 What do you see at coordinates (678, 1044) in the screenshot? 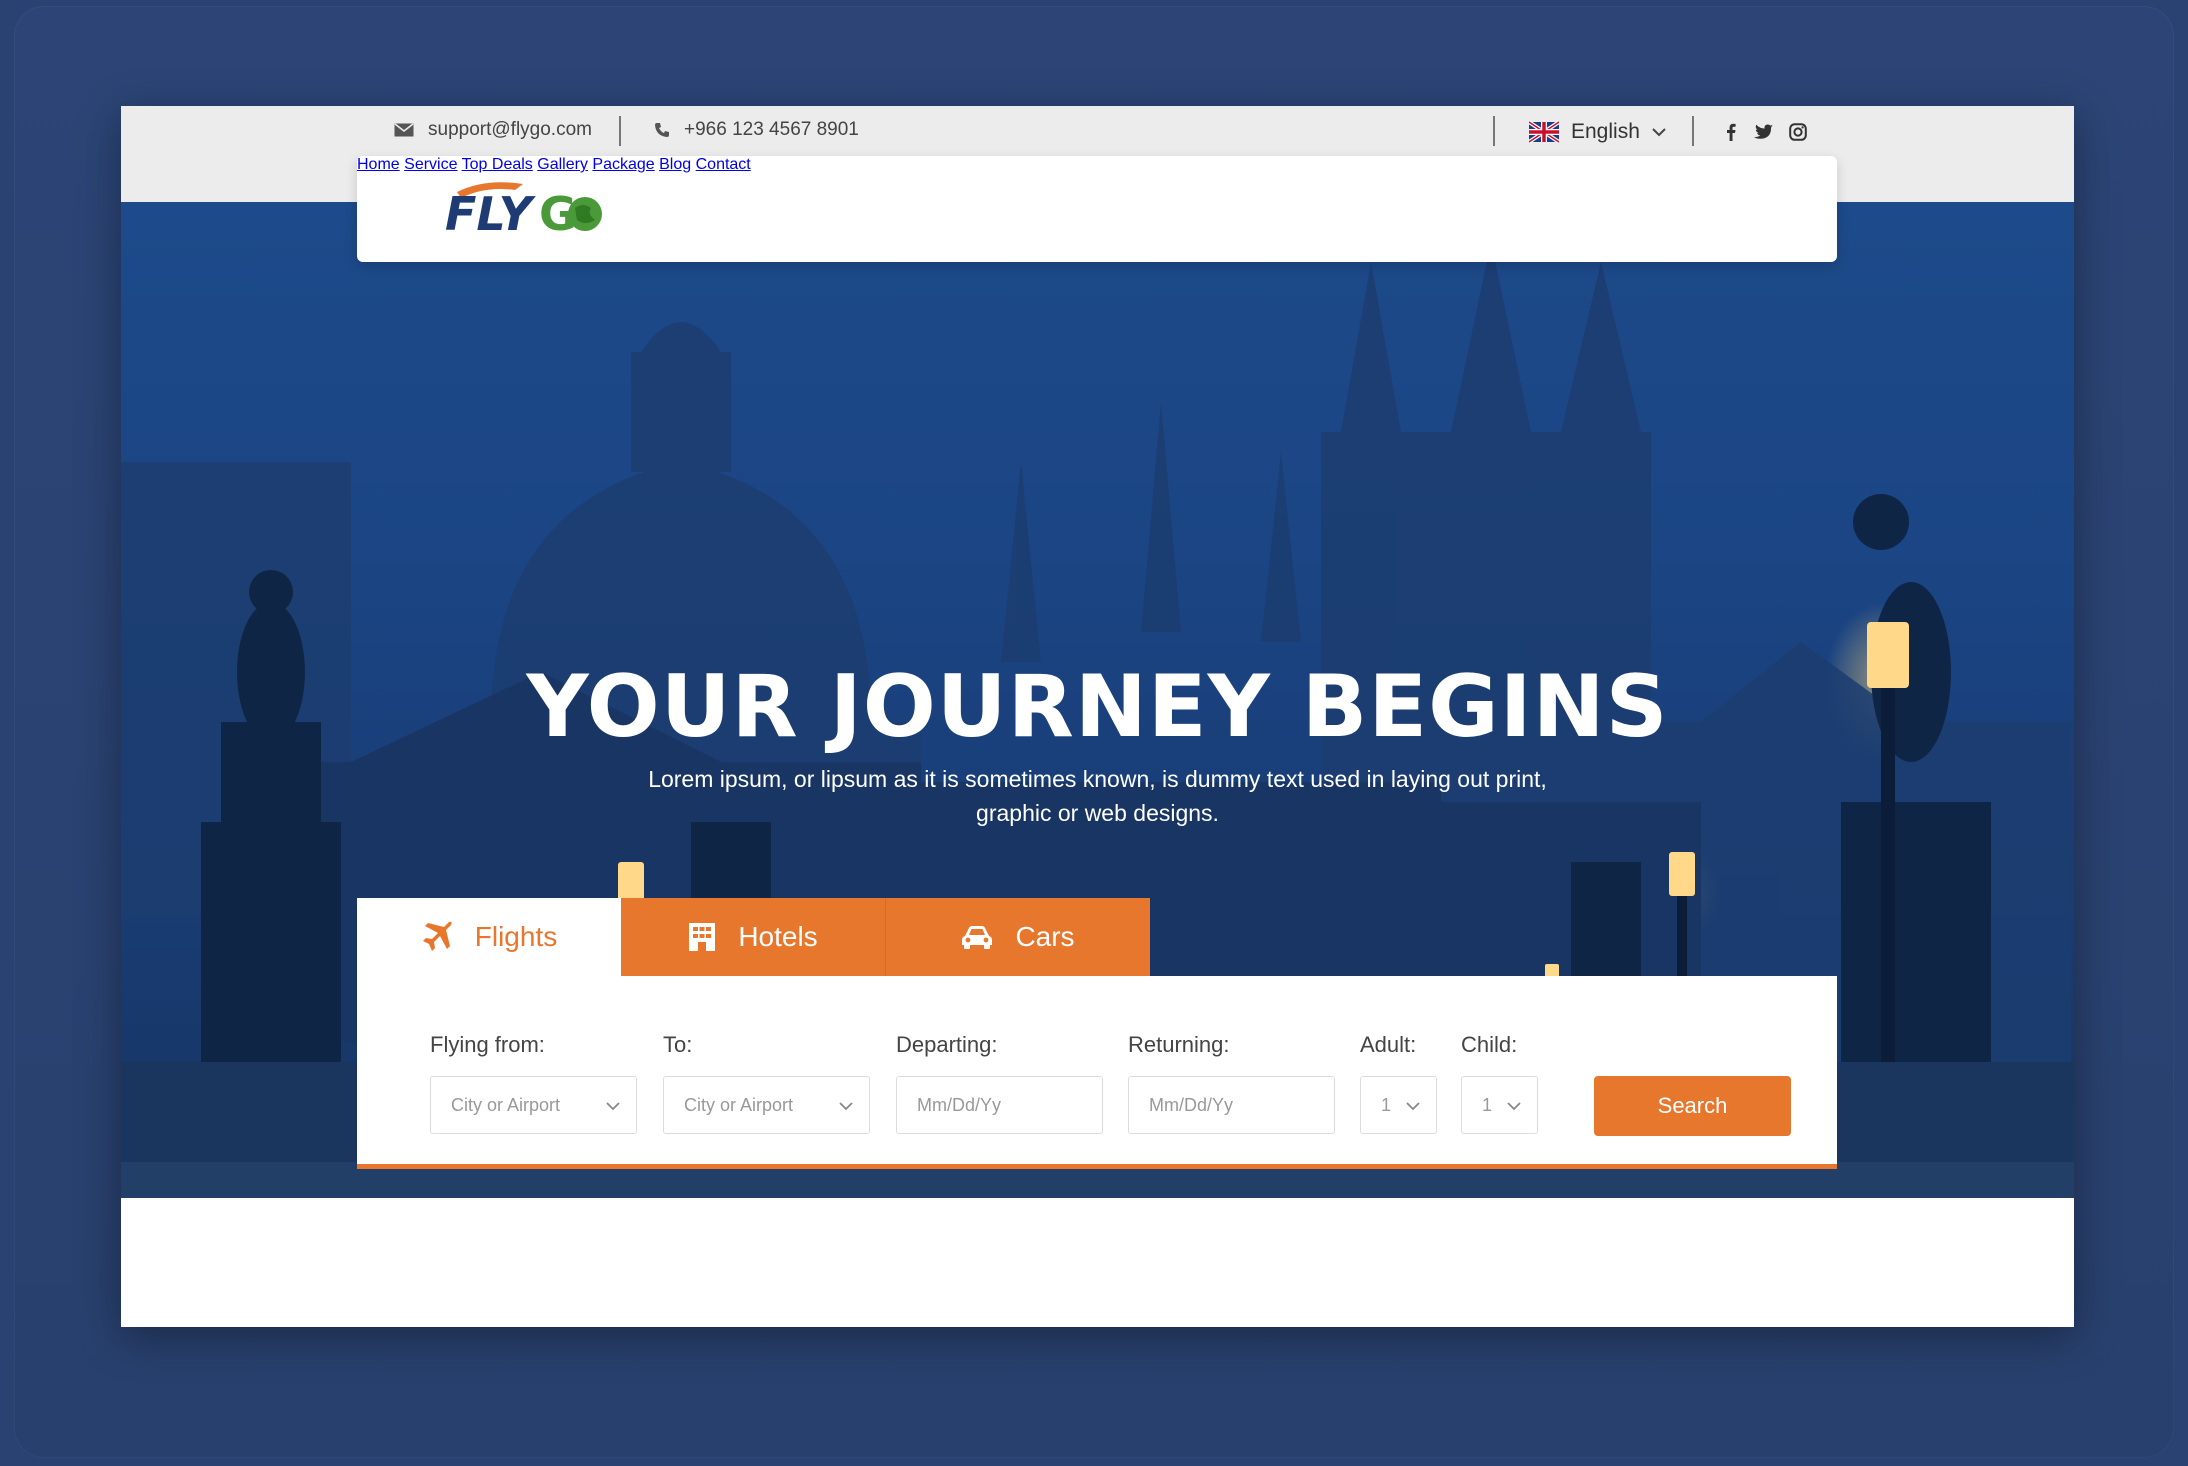
I see `to-label: To:` at bounding box center [678, 1044].